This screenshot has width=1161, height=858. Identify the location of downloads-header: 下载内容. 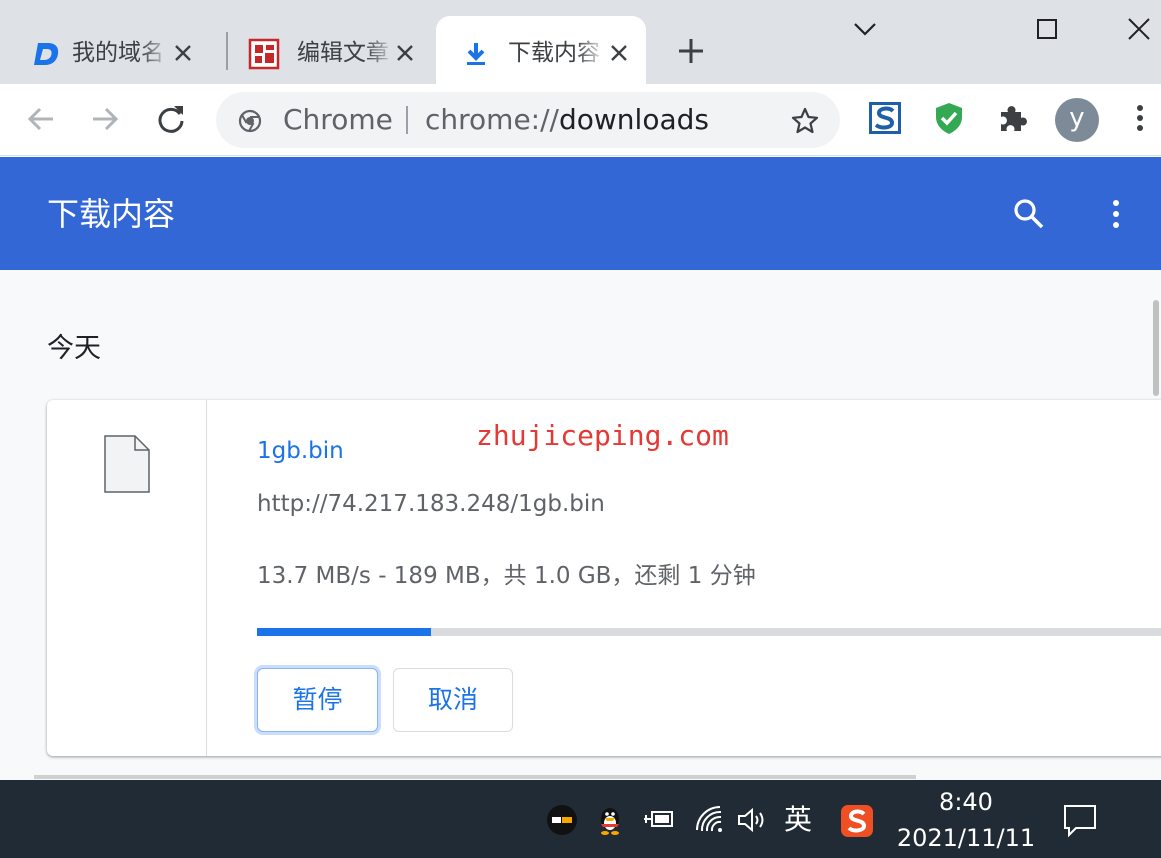
(580, 213).